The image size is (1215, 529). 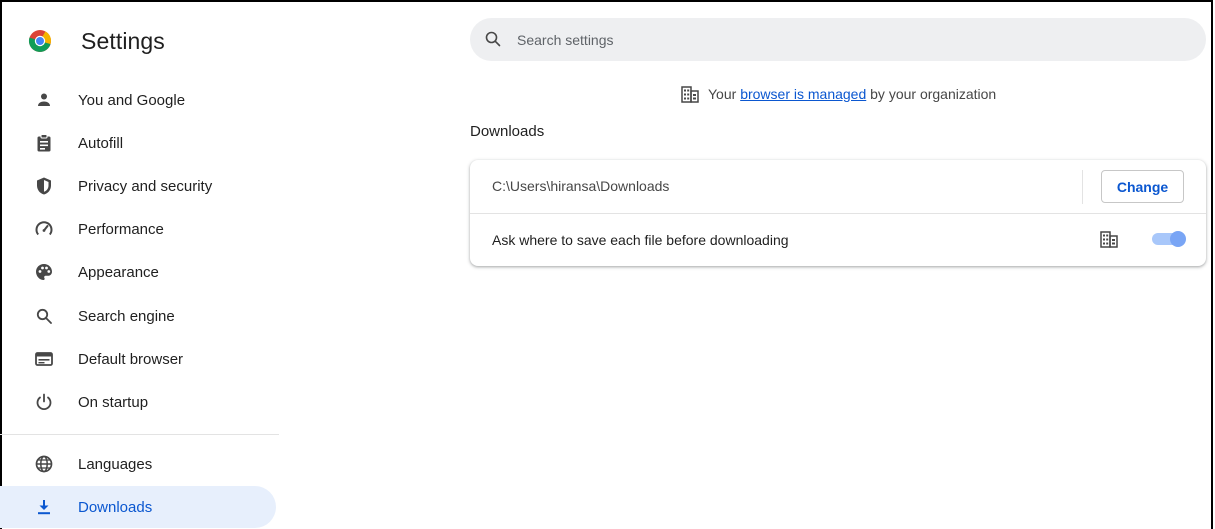 What do you see at coordinates (40, 41) in the screenshot?
I see `chrome-logo-icon` at bounding box center [40, 41].